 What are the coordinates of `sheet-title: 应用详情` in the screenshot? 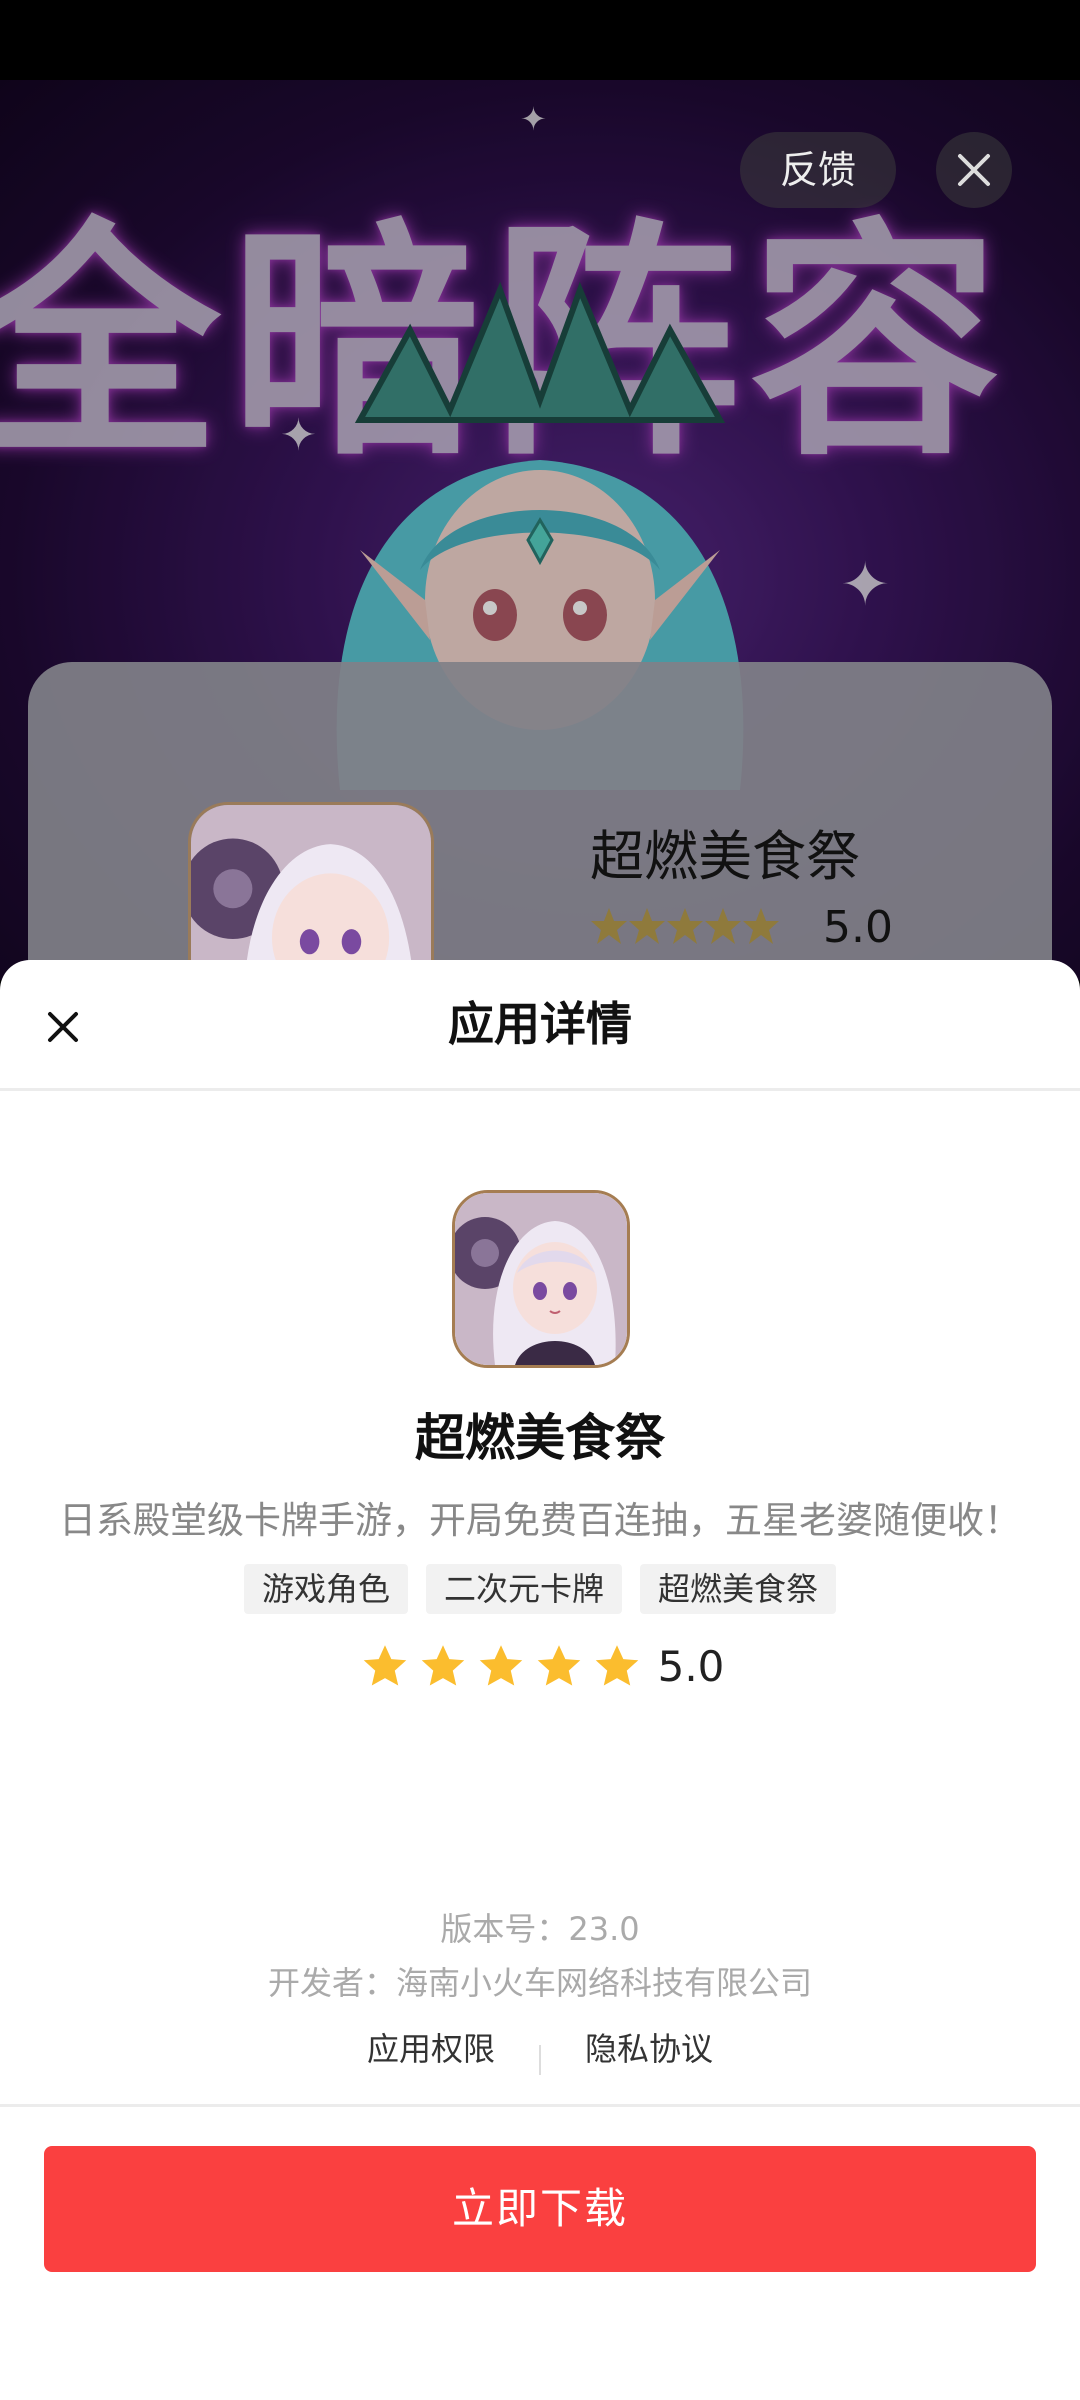 It's located at (540, 1024).